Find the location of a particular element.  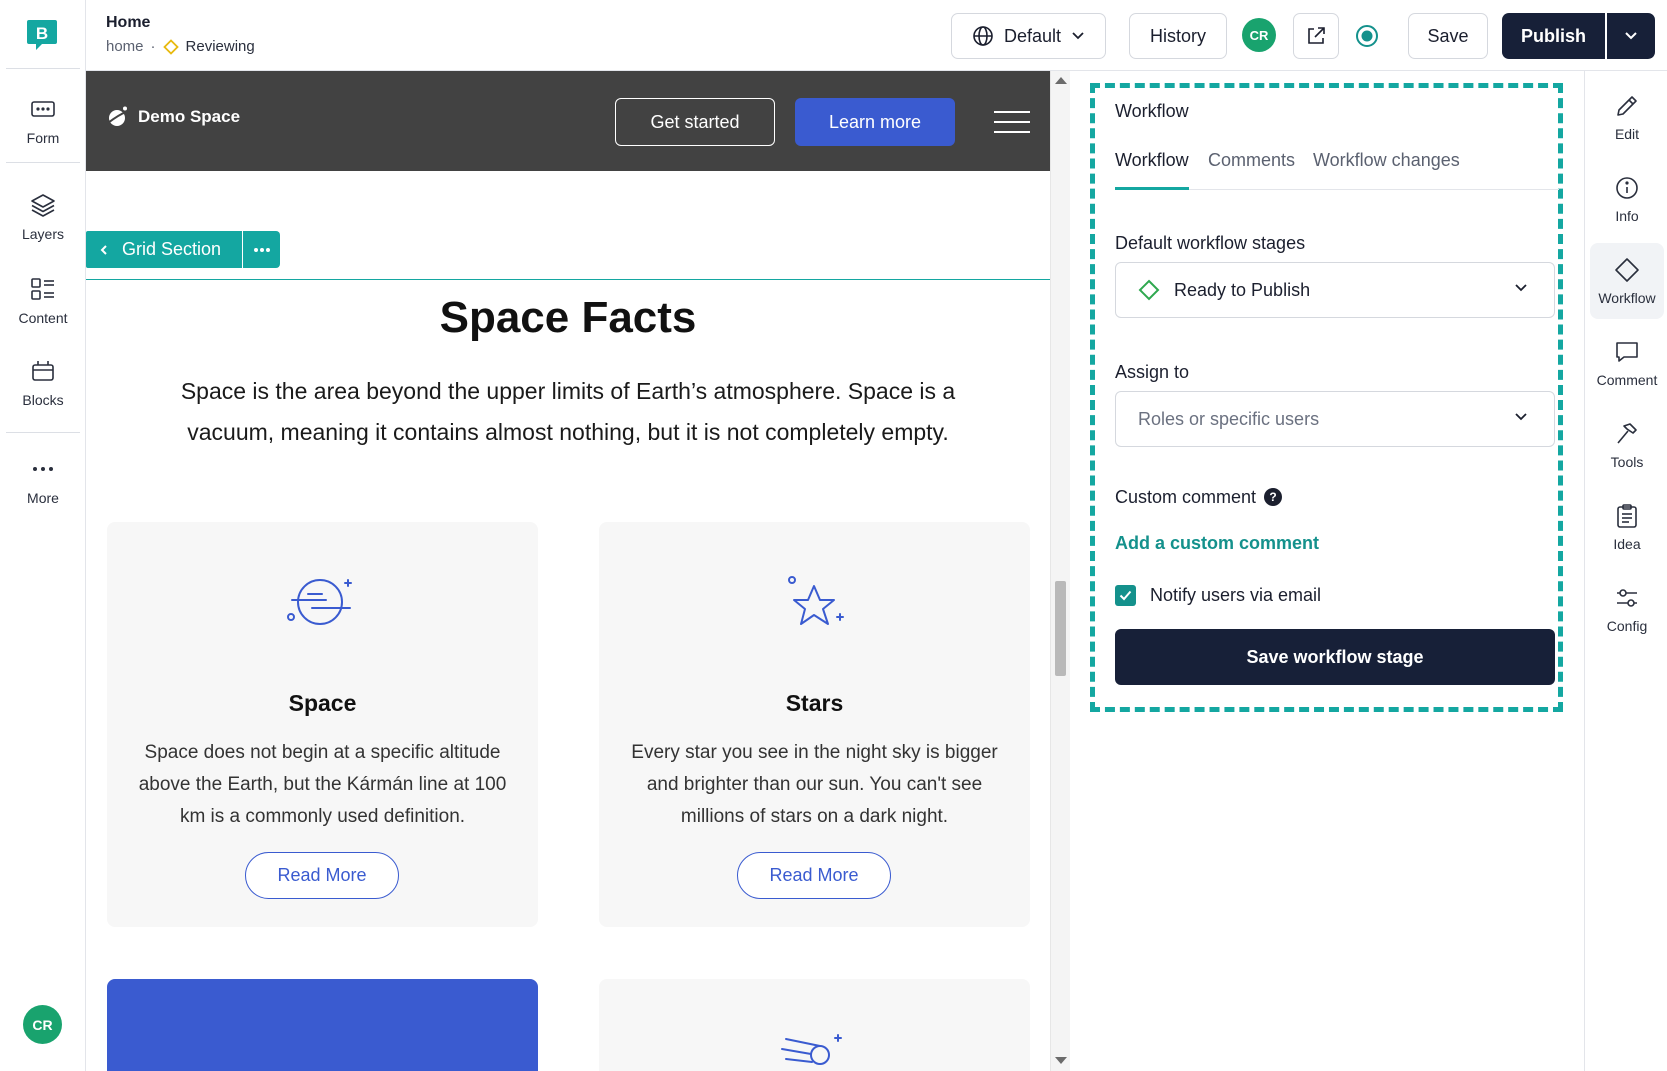

scroll-thumb is located at coordinates (1060, 628).